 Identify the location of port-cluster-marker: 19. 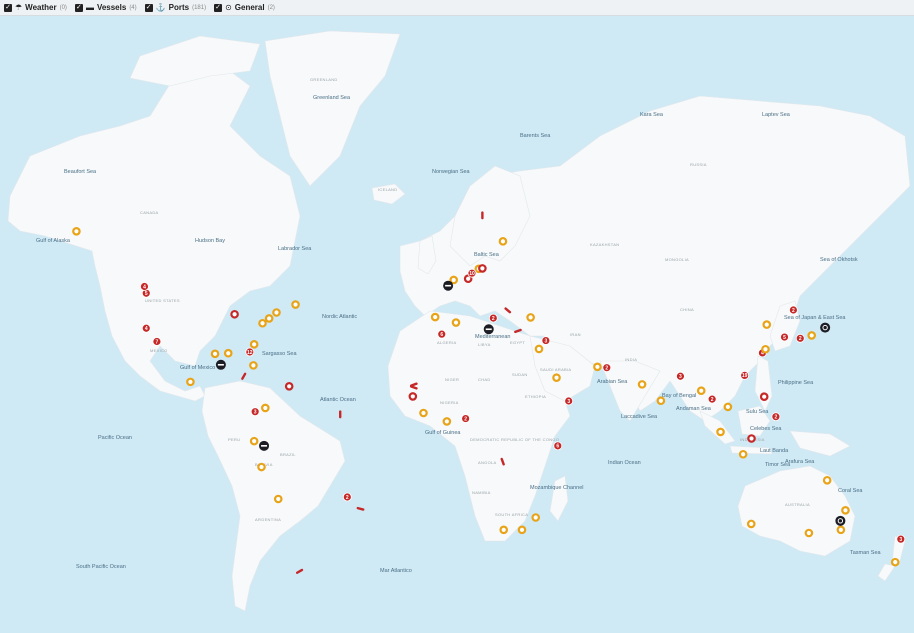
(745, 375).